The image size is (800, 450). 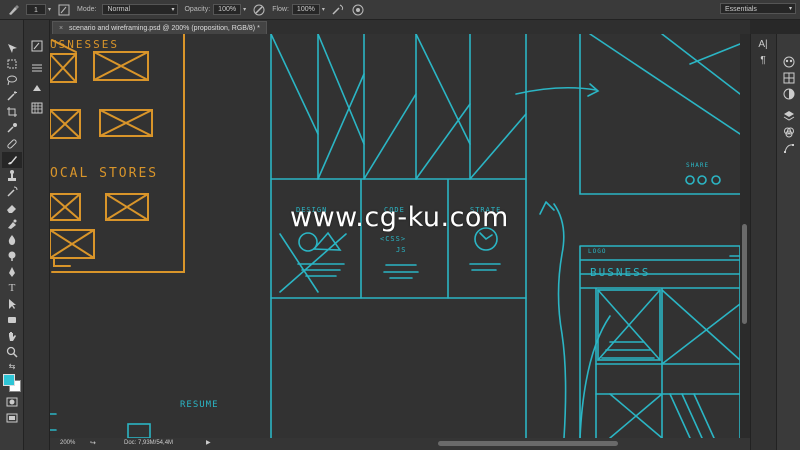 What do you see at coordinates (323, 9) in the screenshot?
I see `flow-slider-toggle: ▾` at bounding box center [323, 9].